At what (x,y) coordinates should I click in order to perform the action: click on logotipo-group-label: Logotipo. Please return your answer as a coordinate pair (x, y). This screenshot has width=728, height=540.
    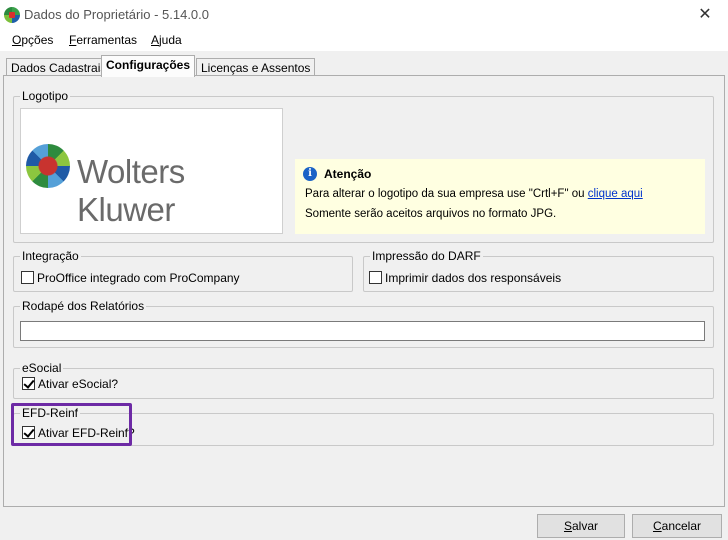
    Looking at the image, I should click on (45, 96).